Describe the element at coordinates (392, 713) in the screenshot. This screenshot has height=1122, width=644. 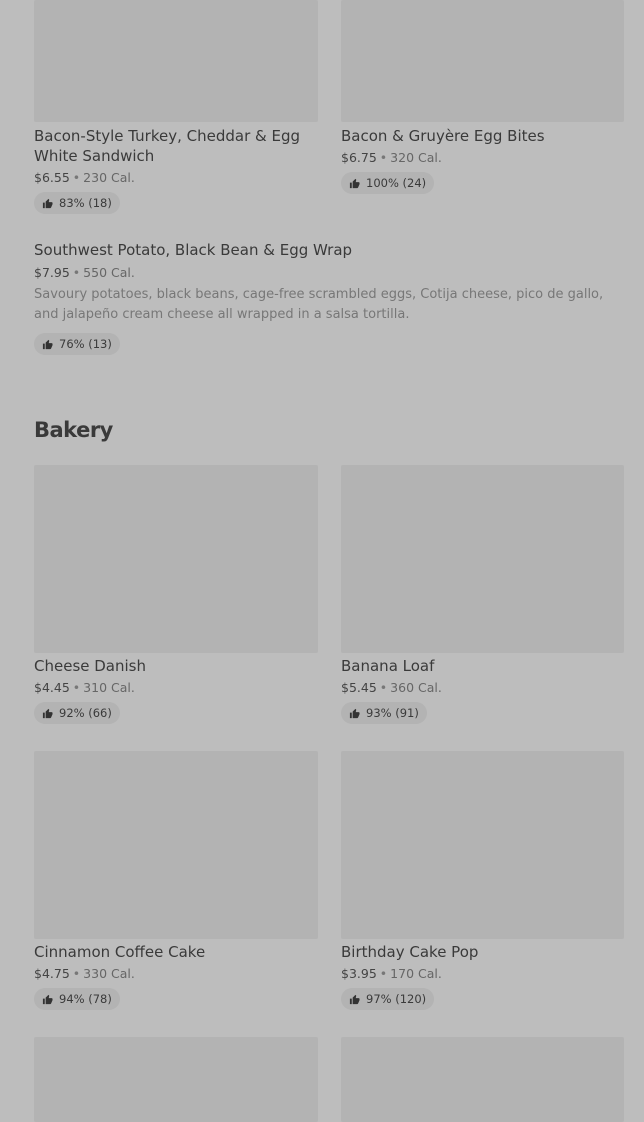
I see `rating-text: 93% (91)` at that location.